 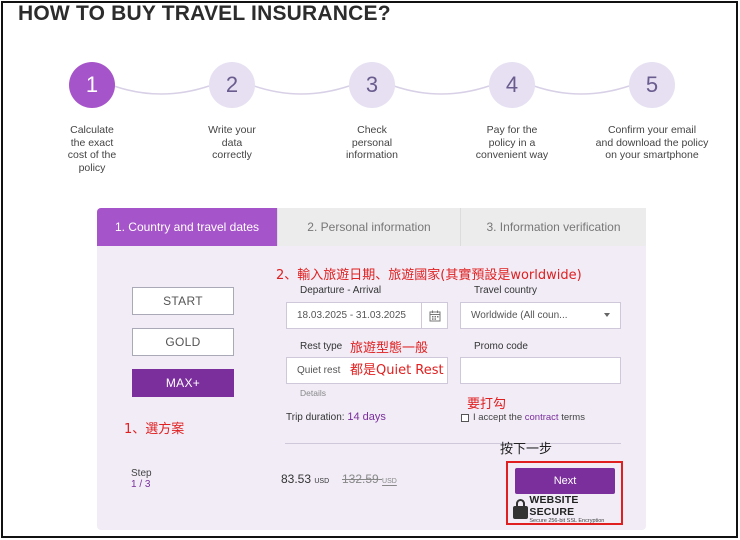 What do you see at coordinates (429, 275) in the screenshot?
I see `annotation-dates: 2、輸入旅遊日期、旅遊國家(其實預設是worldwide)` at bounding box center [429, 275].